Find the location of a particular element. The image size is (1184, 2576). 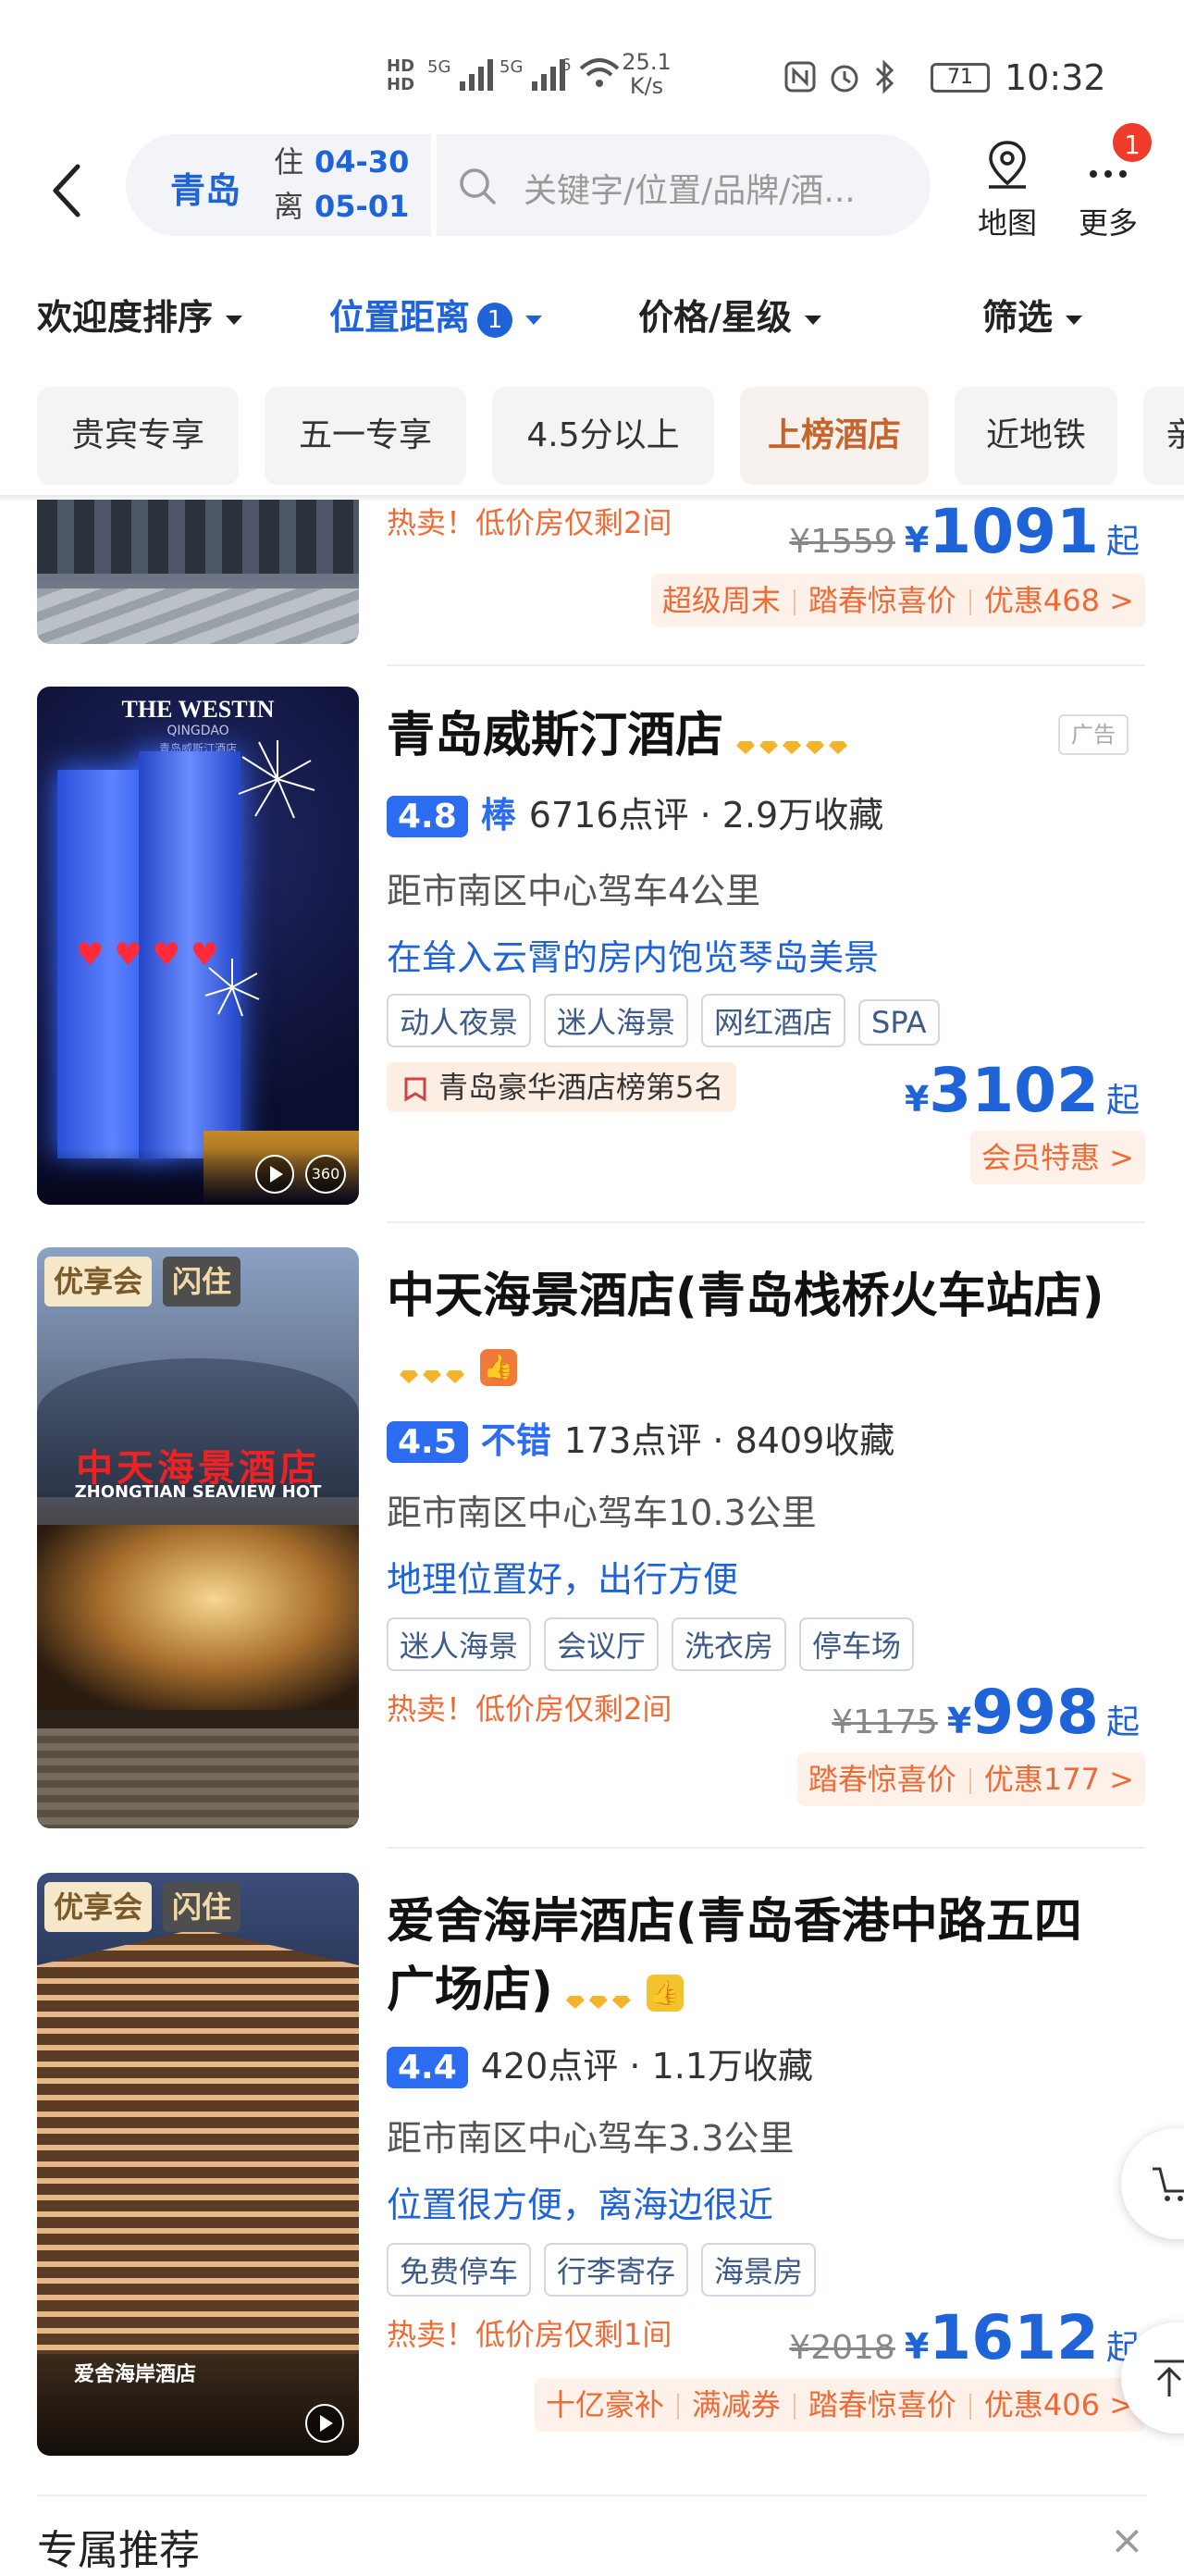

cart-icon is located at coordinates (1169, 2184).